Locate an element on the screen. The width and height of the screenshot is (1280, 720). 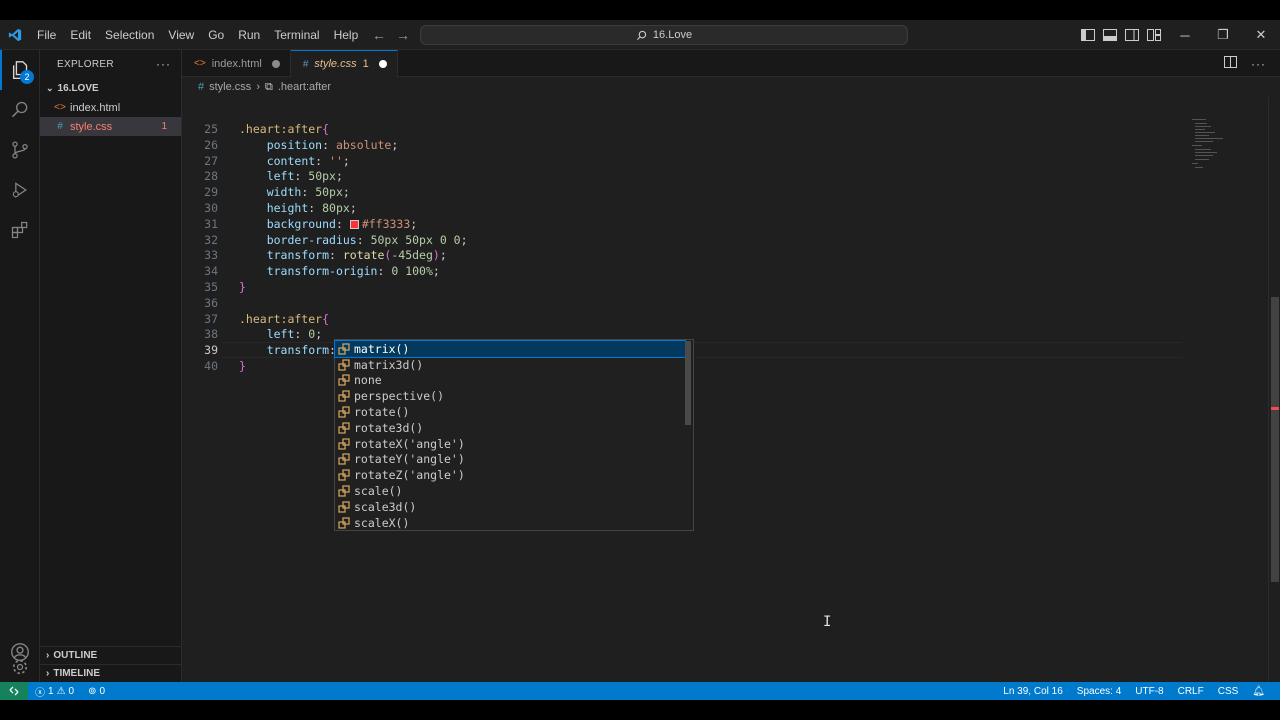
code-token: 50px is located at coordinates (322, 176).